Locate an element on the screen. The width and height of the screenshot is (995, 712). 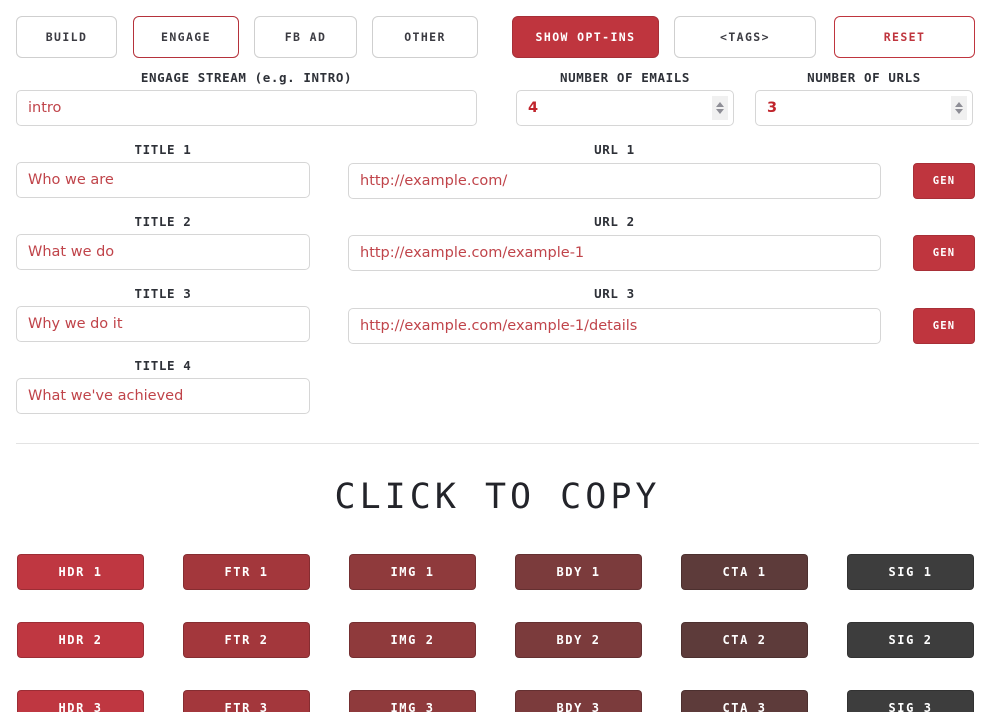
copy-sig-3-button: SIG 3 is located at coordinates (910, 701).